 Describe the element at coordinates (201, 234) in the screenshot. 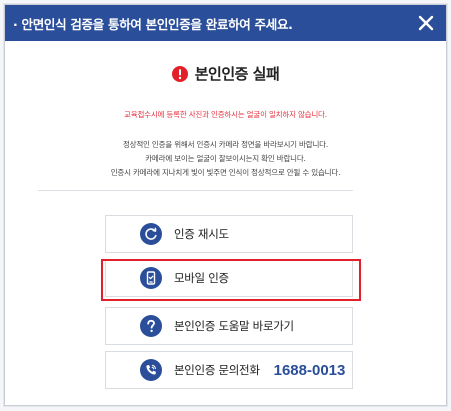

I see `retry-auth-label: 인증 재시도` at that location.